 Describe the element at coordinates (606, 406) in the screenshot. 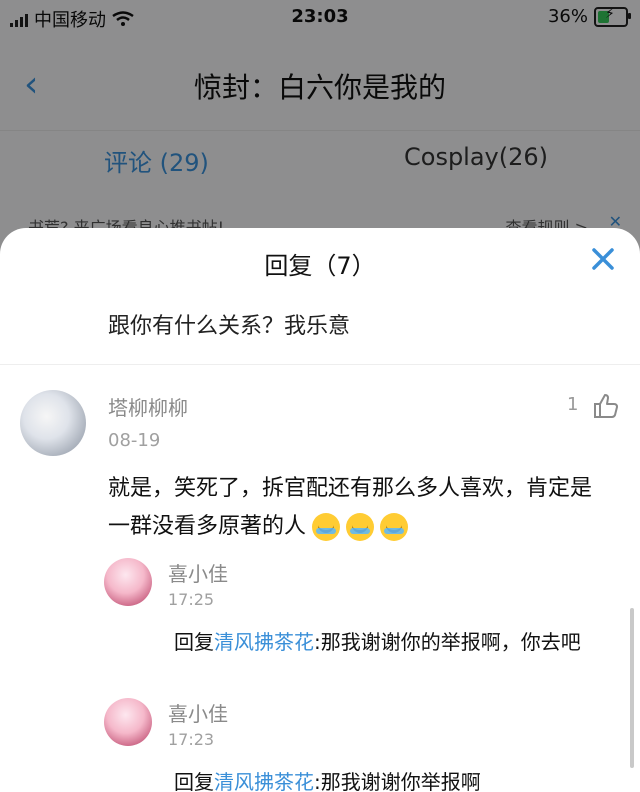

I see `thumbs-up-icon` at that location.